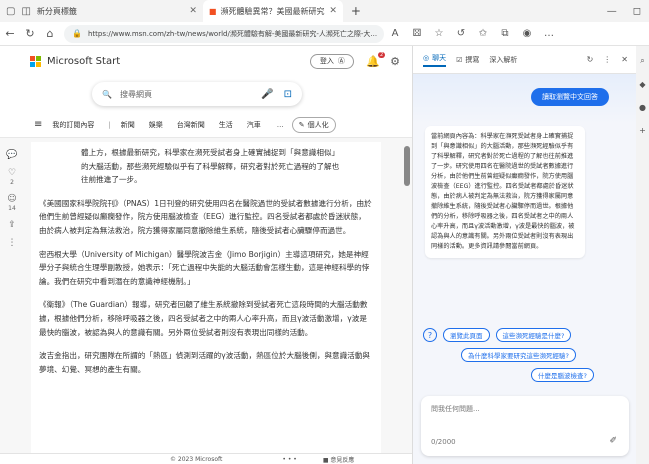 The height and width of the screenshot is (464, 649). I want to click on nav-item-subscriptions: 我的訂閱內容, so click(73, 125).